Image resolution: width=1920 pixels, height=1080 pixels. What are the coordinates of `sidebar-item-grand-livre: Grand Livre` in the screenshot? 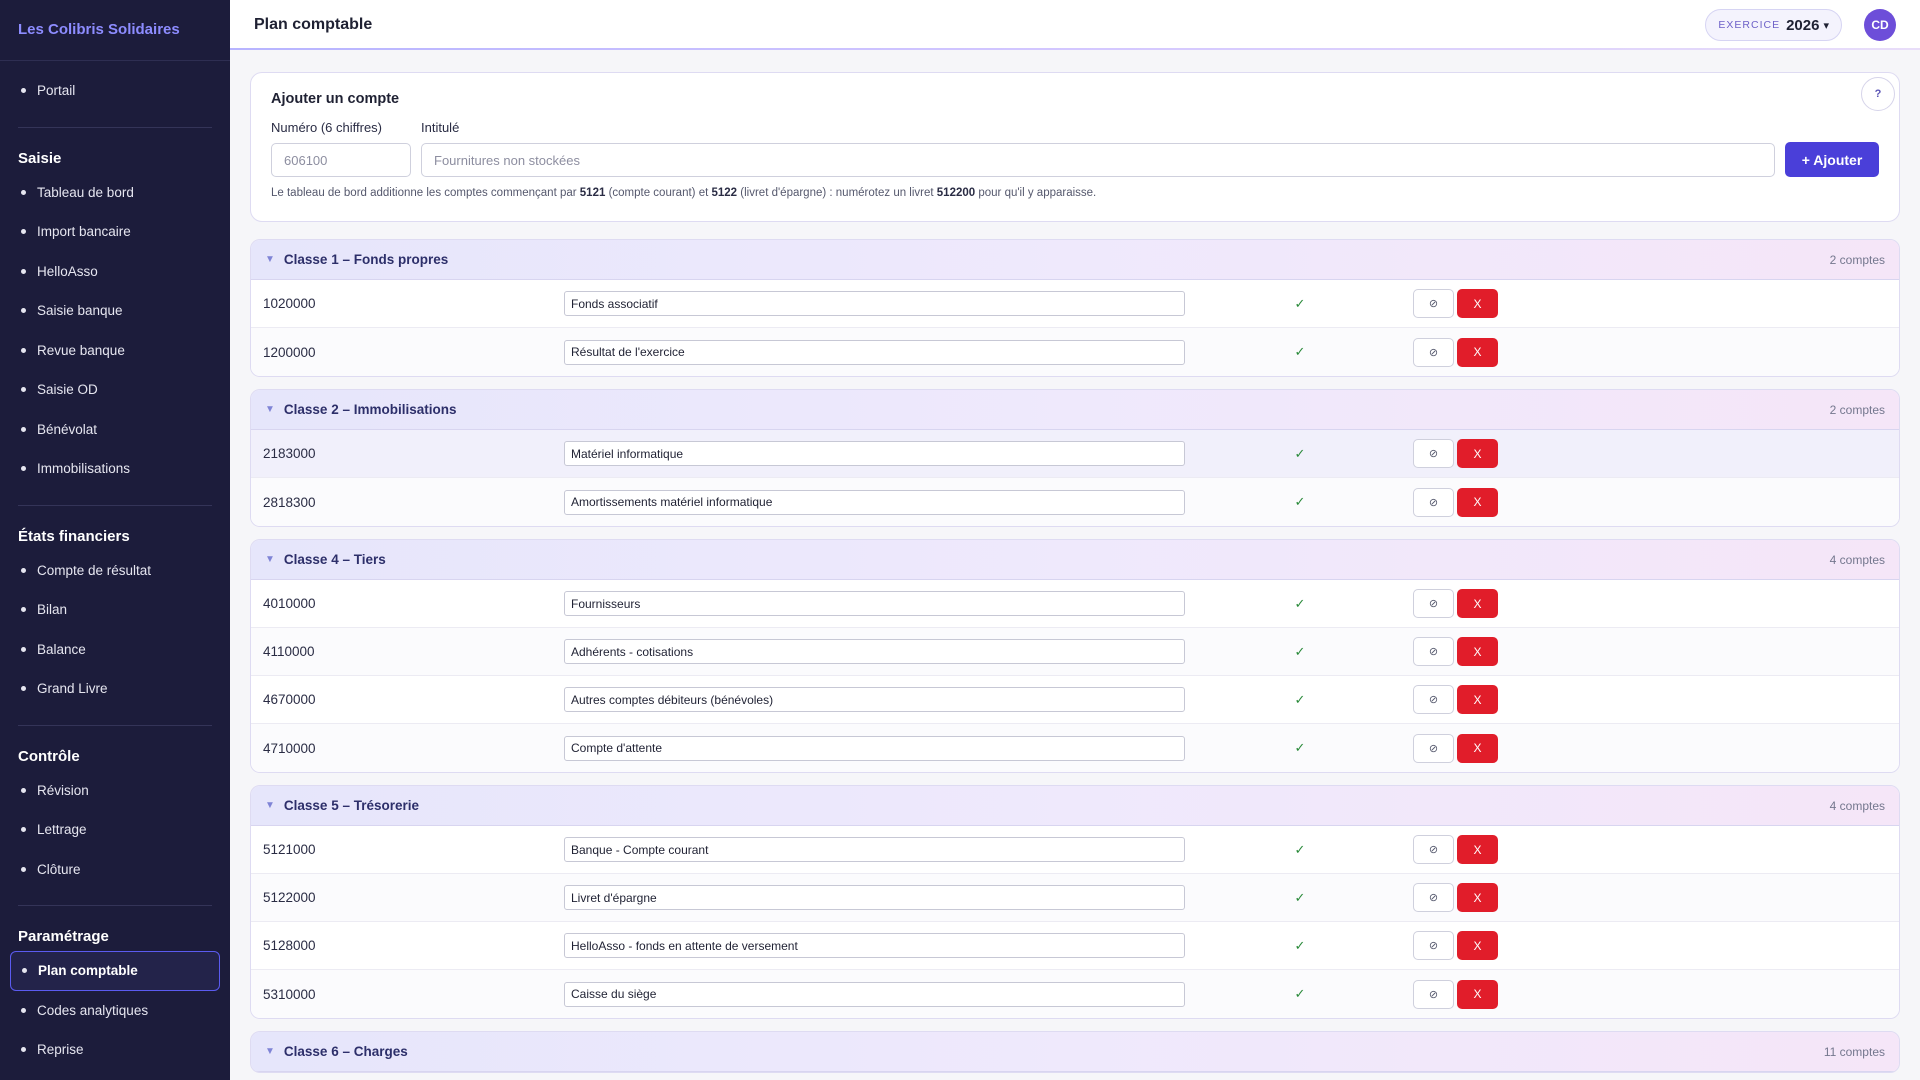 It's located at (115, 689).